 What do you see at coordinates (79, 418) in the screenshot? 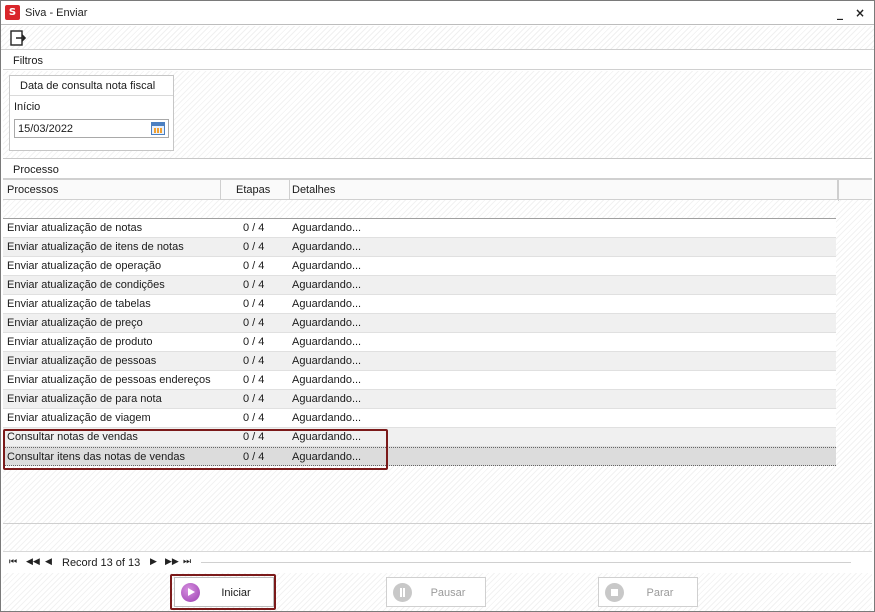
I see `cell-processo: Enviar atualização de viagem` at bounding box center [79, 418].